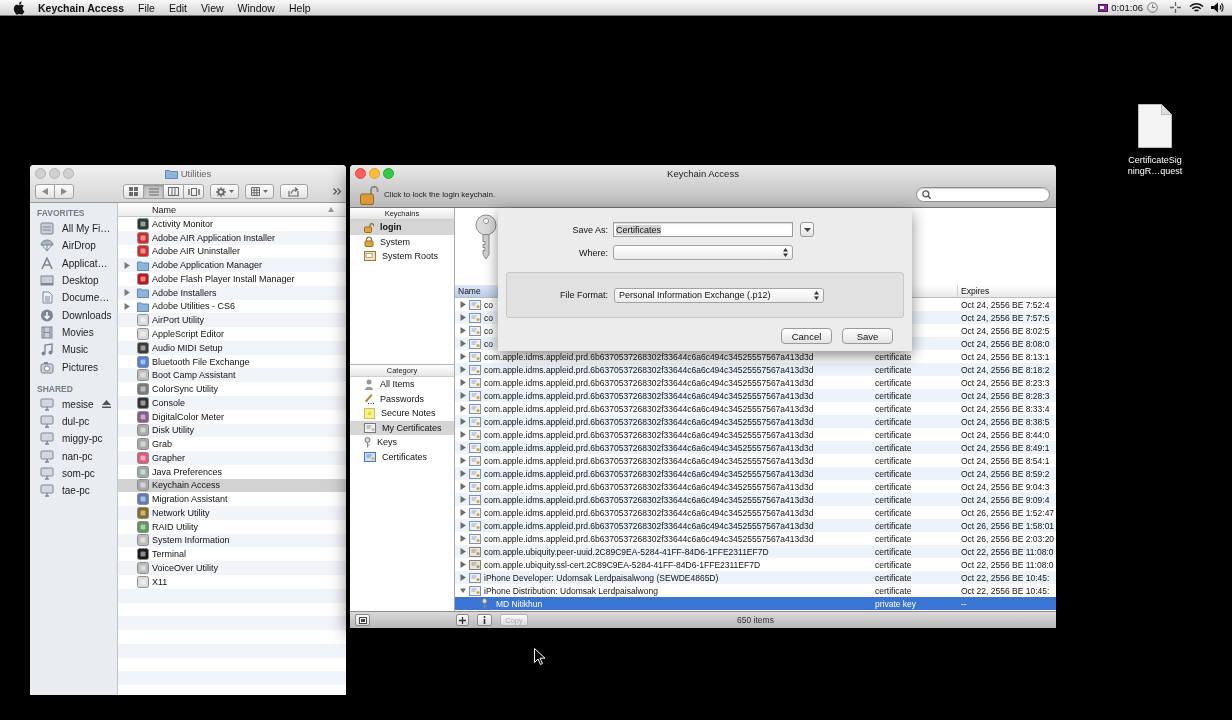 This screenshot has height=720, width=1232. Describe the element at coordinates (1005, 382) in the screenshot. I see `table-cell: Oct 24, 2556 BE 8:23:3` at that location.